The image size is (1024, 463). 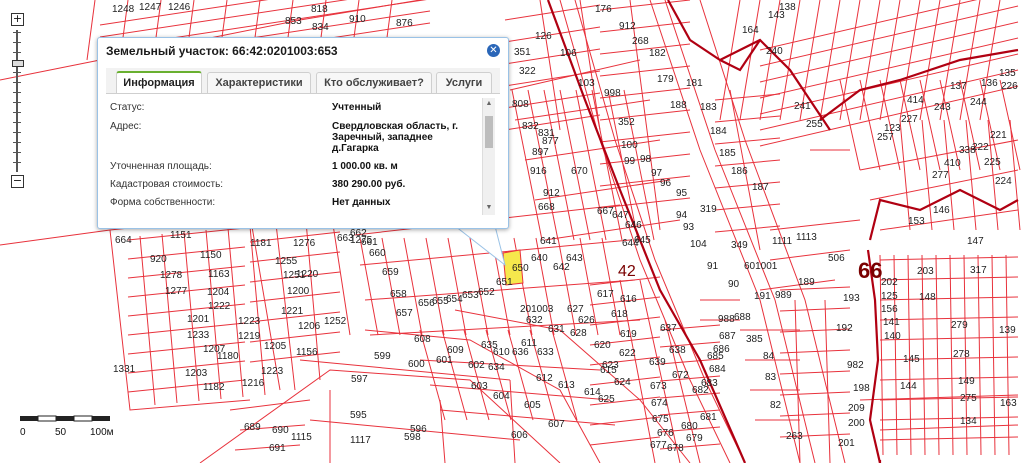 What do you see at coordinates (630, 161) in the screenshot?
I see `parcel-number-label: 99` at bounding box center [630, 161].